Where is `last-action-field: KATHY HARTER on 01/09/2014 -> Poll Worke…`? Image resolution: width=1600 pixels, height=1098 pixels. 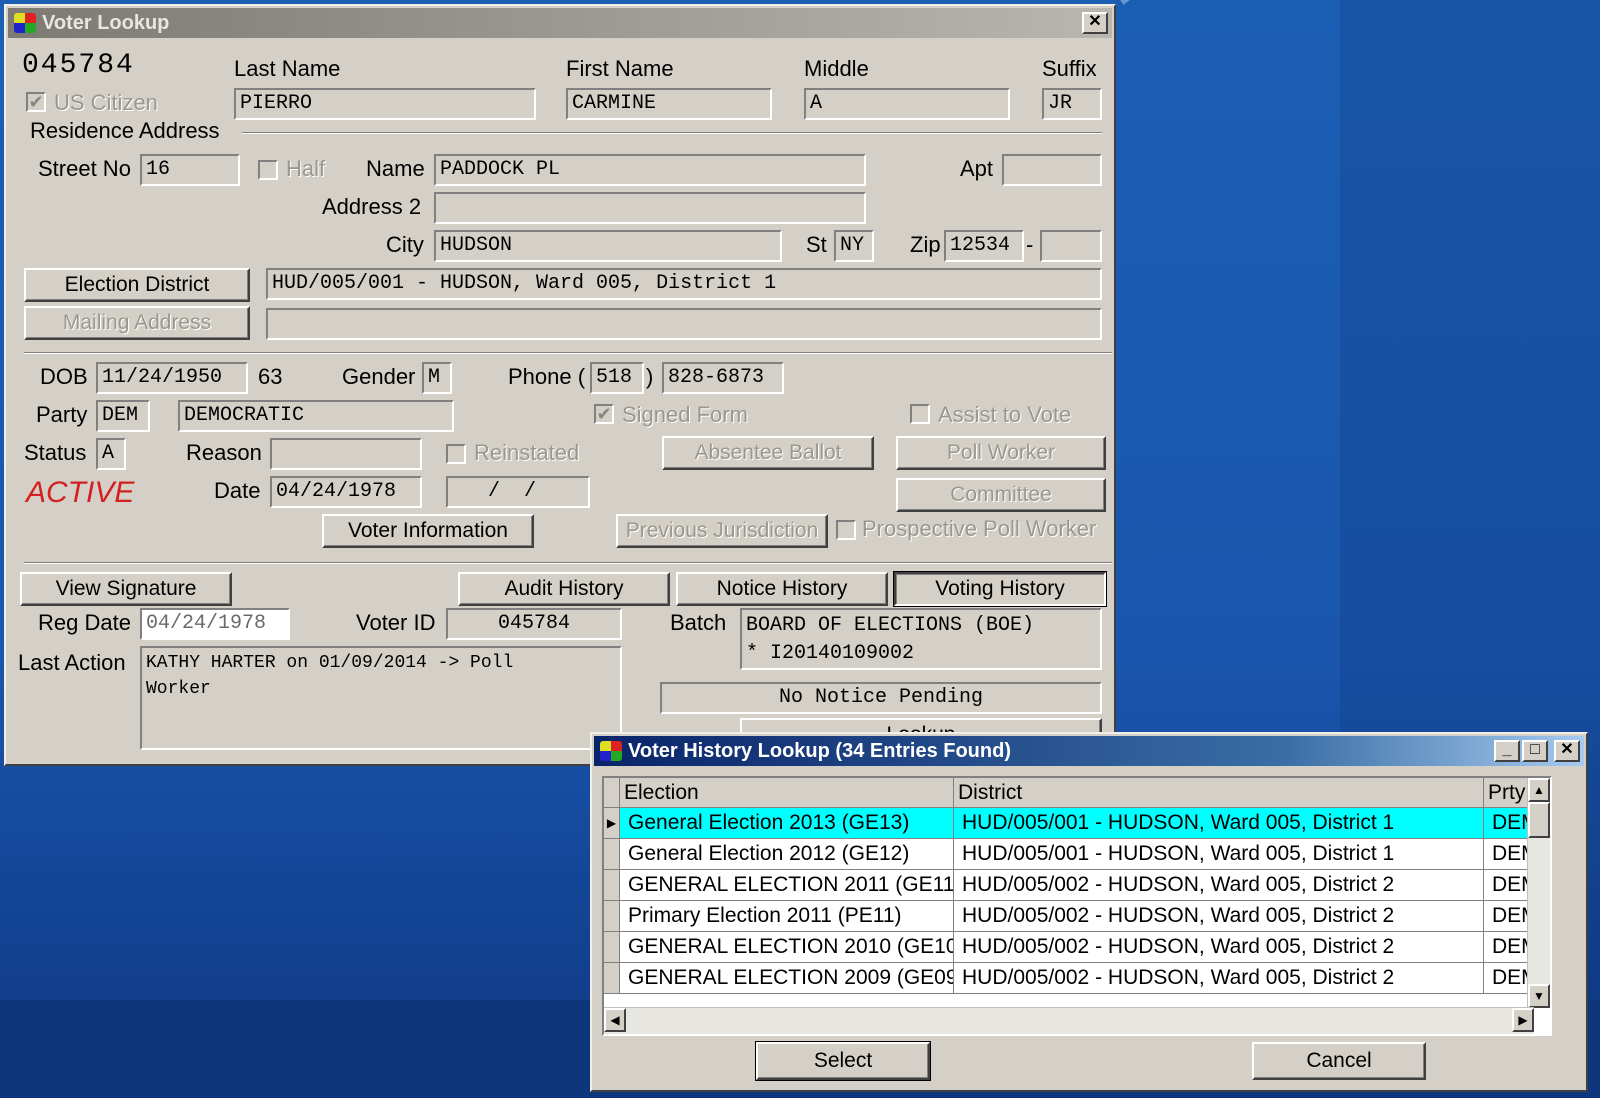
last-action-field: KATHY HARTER on 01/09/2014 -> Poll Worke… is located at coordinates (381, 698).